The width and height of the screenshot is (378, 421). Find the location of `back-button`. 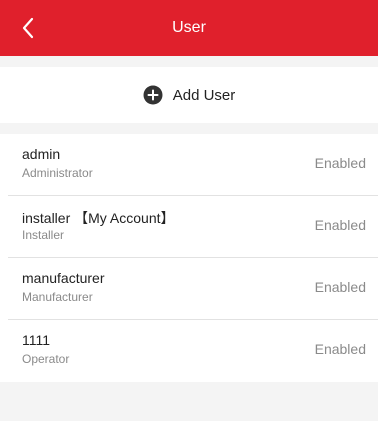

back-button is located at coordinates (28, 28).